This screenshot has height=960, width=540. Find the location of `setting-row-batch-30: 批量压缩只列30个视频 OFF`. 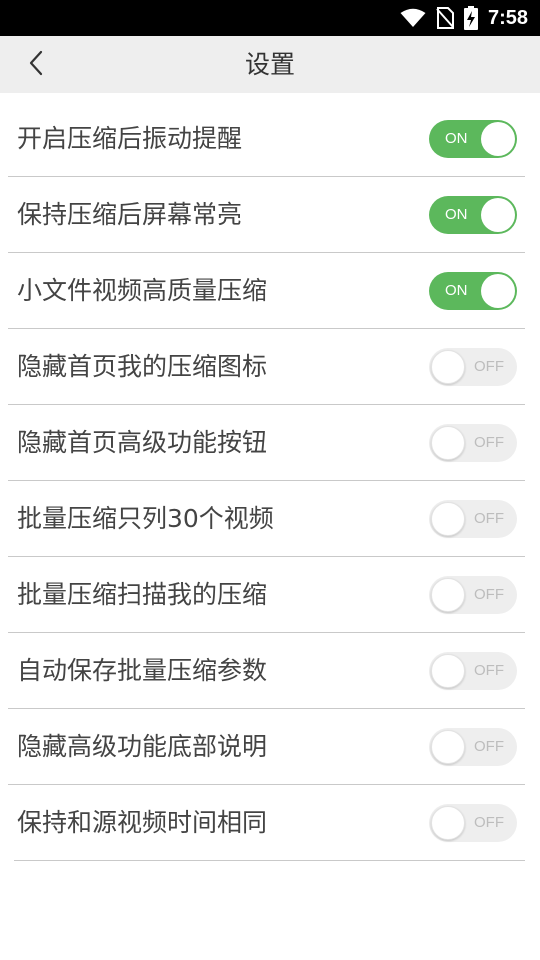

setting-row-batch-30: 批量压缩只列30个视频 OFF is located at coordinates (266, 519).